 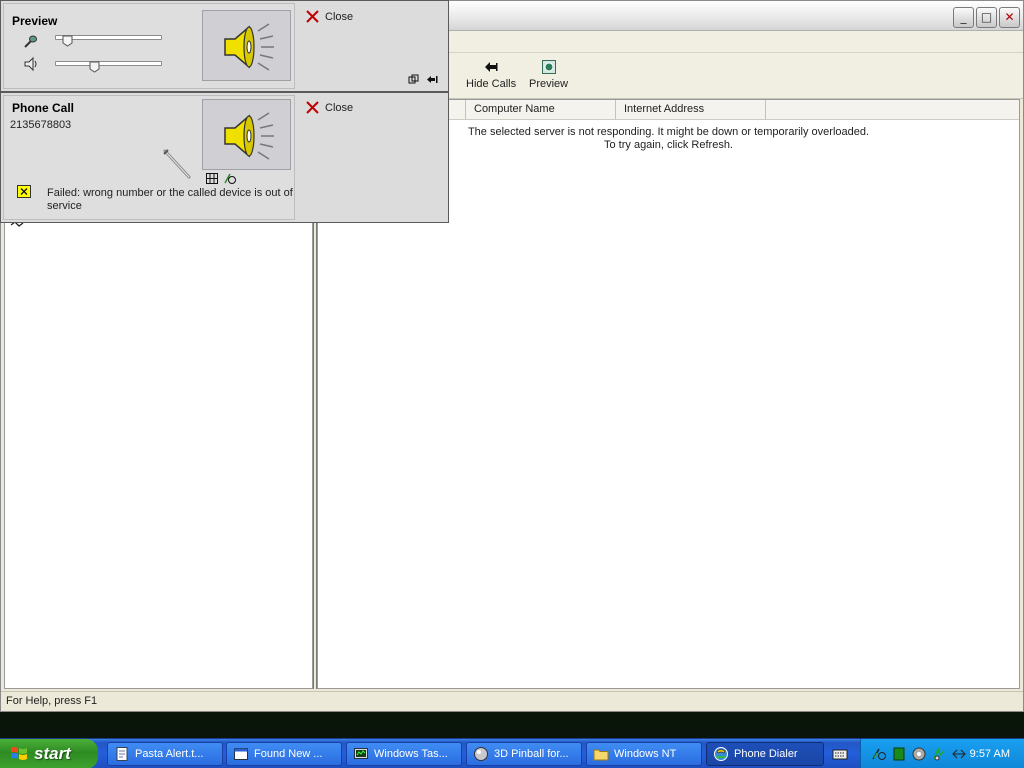 What do you see at coordinates (491, 67) in the screenshot?
I see `arrow-left-icon` at bounding box center [491, 67].